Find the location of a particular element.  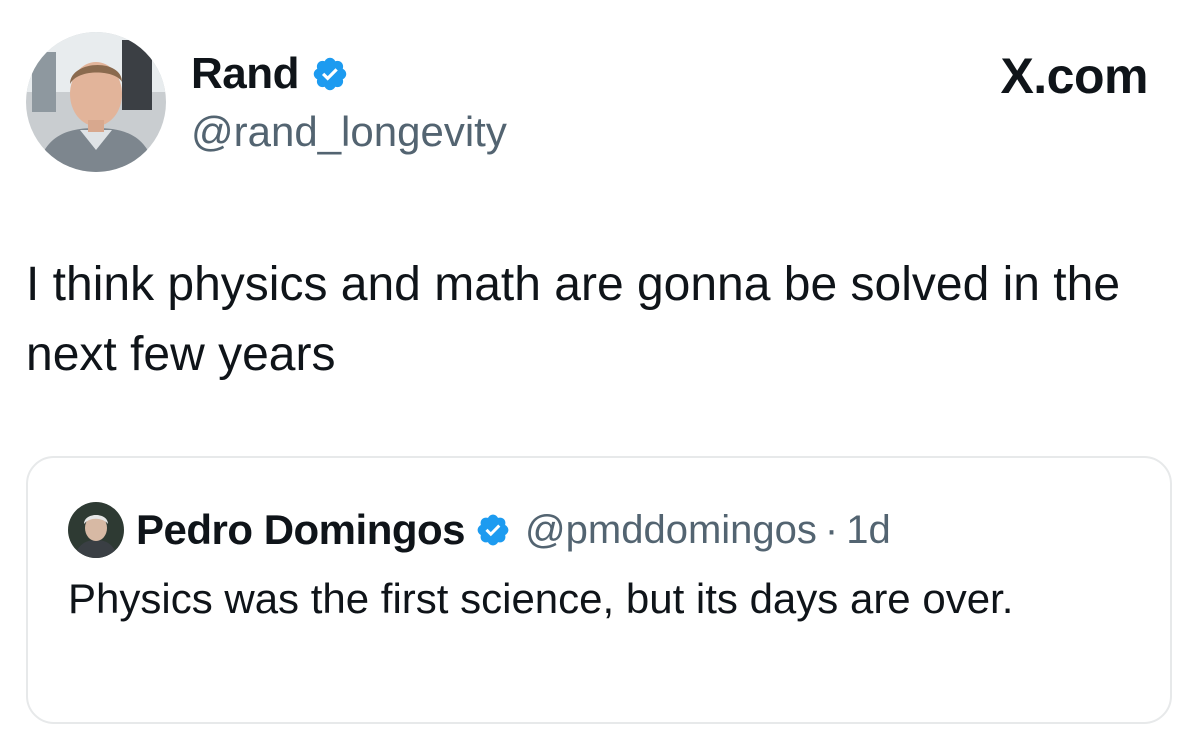

author-name-row: Rand is located at coordinates (270, 74).